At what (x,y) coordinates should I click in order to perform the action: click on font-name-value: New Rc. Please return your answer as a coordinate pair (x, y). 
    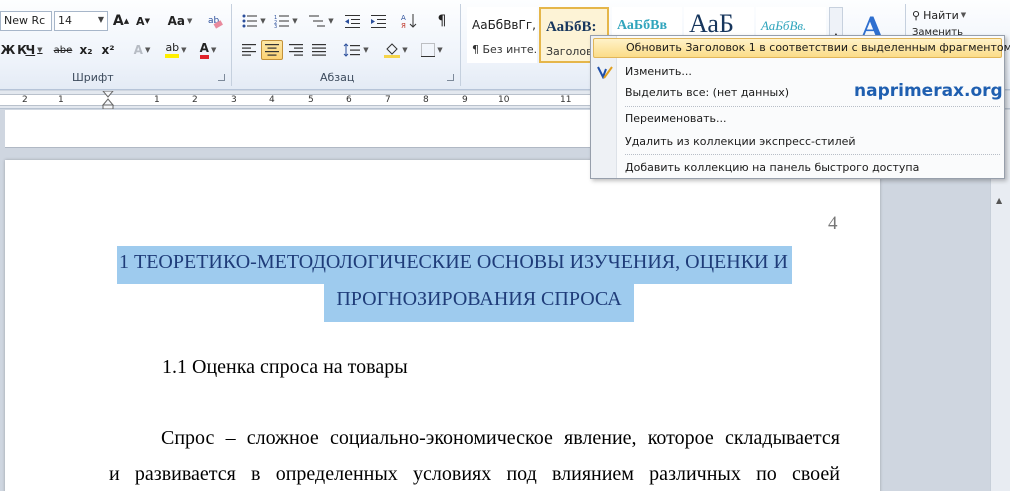
    Looking at the image, I should click on (25, 20).